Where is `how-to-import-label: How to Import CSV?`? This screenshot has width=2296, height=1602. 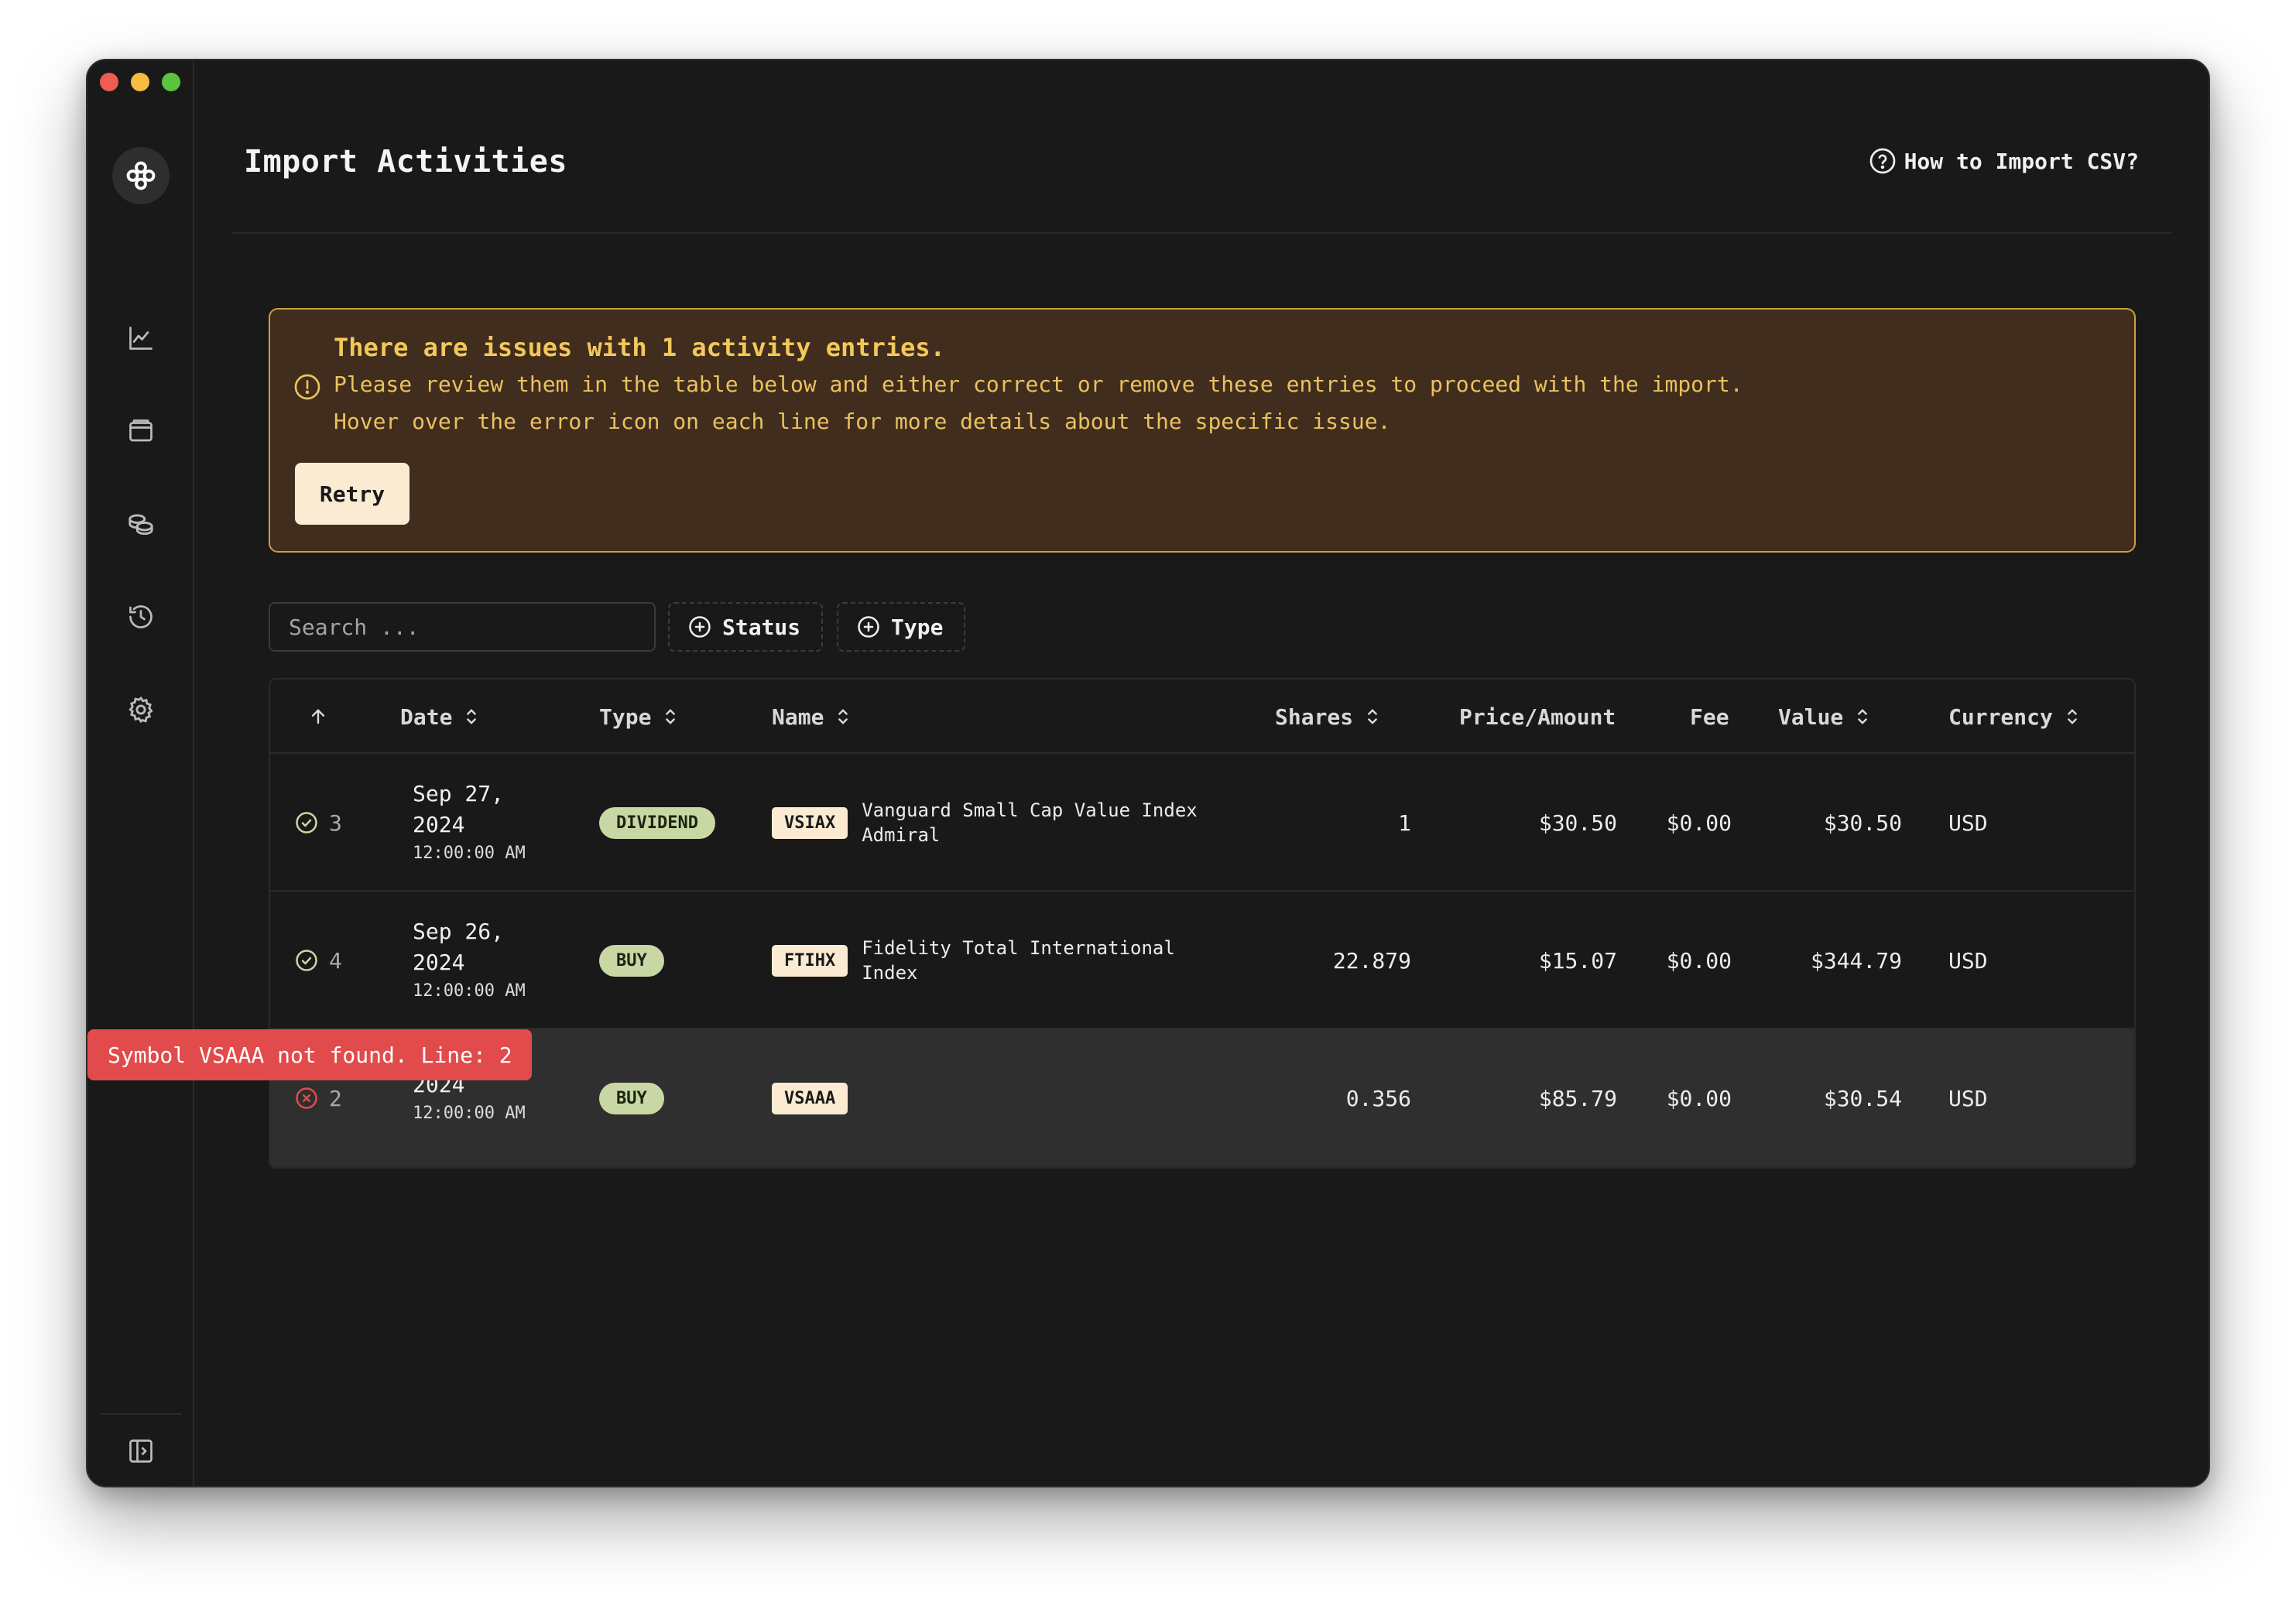 how-to-import-label: How to Import CSV? is located at coordinates (2022, 161).